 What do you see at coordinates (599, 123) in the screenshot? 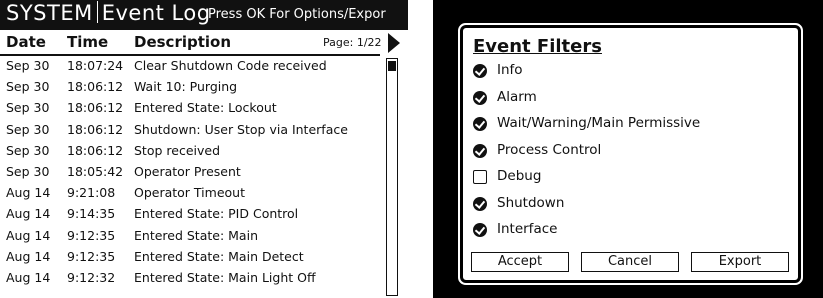
I see `filter-option-label: Wait/Warning/Main Permissive` at bounding box center [599, 123].